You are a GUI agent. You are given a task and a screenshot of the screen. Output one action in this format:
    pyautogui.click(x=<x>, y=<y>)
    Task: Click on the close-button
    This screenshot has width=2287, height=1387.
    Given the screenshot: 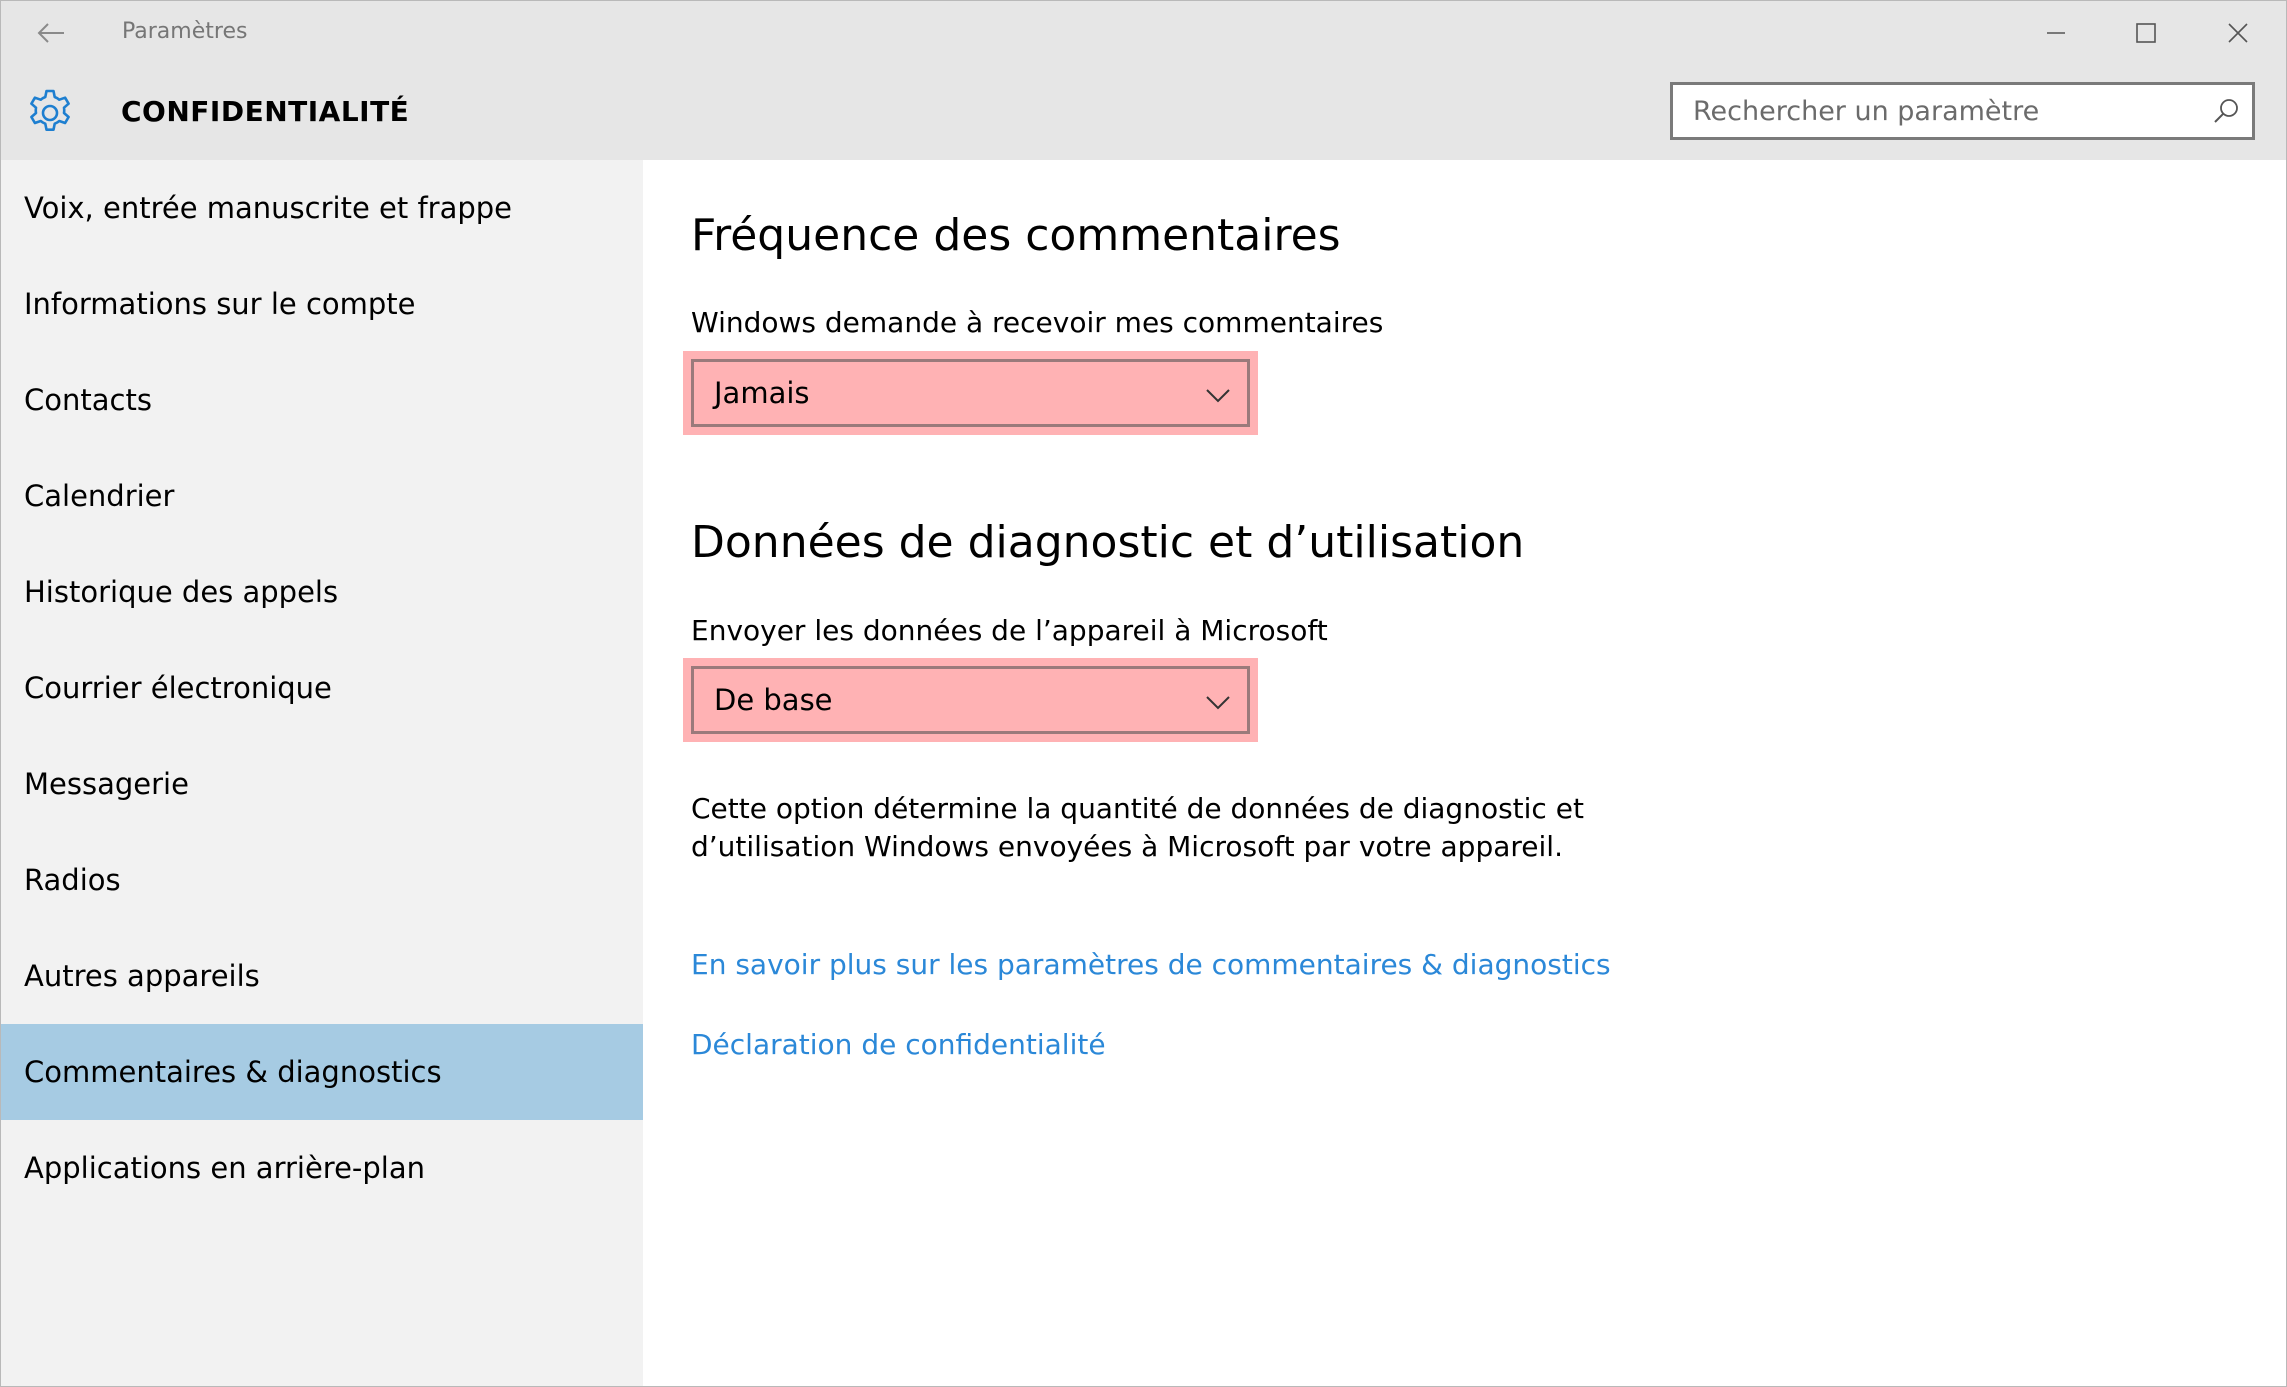 What is the action you would take?
    pyautogui.click(x=2238, y=33)
    